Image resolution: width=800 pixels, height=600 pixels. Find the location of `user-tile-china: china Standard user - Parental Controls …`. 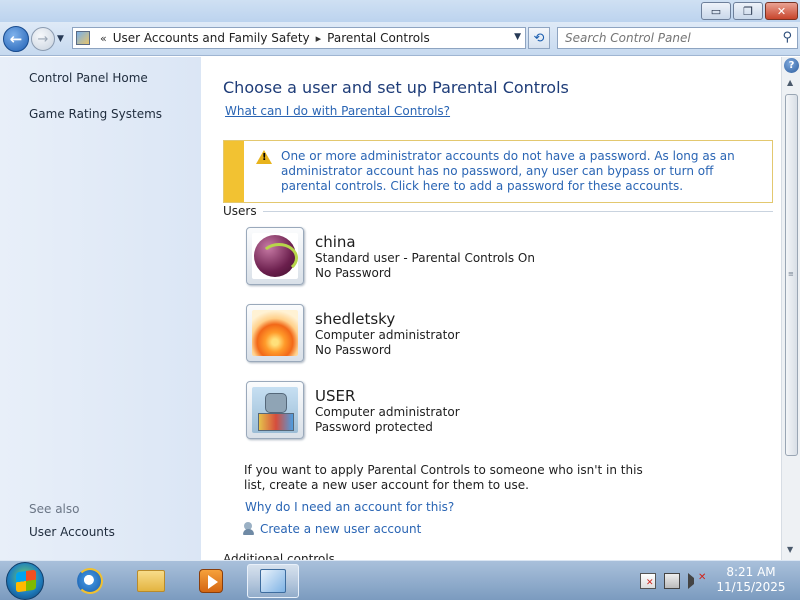

user-tile-china: china Standard user - Parental Controls … is located at coordinates (406, 258).